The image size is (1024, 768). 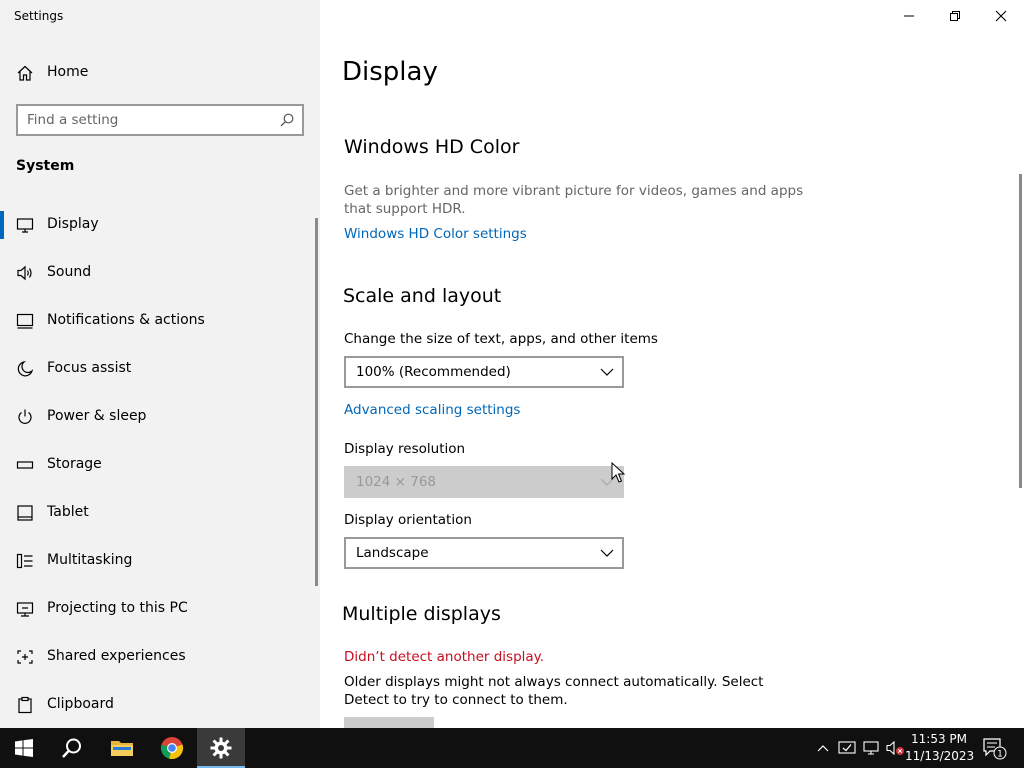 I want to click on detect-button, so click(x=389, y=722).